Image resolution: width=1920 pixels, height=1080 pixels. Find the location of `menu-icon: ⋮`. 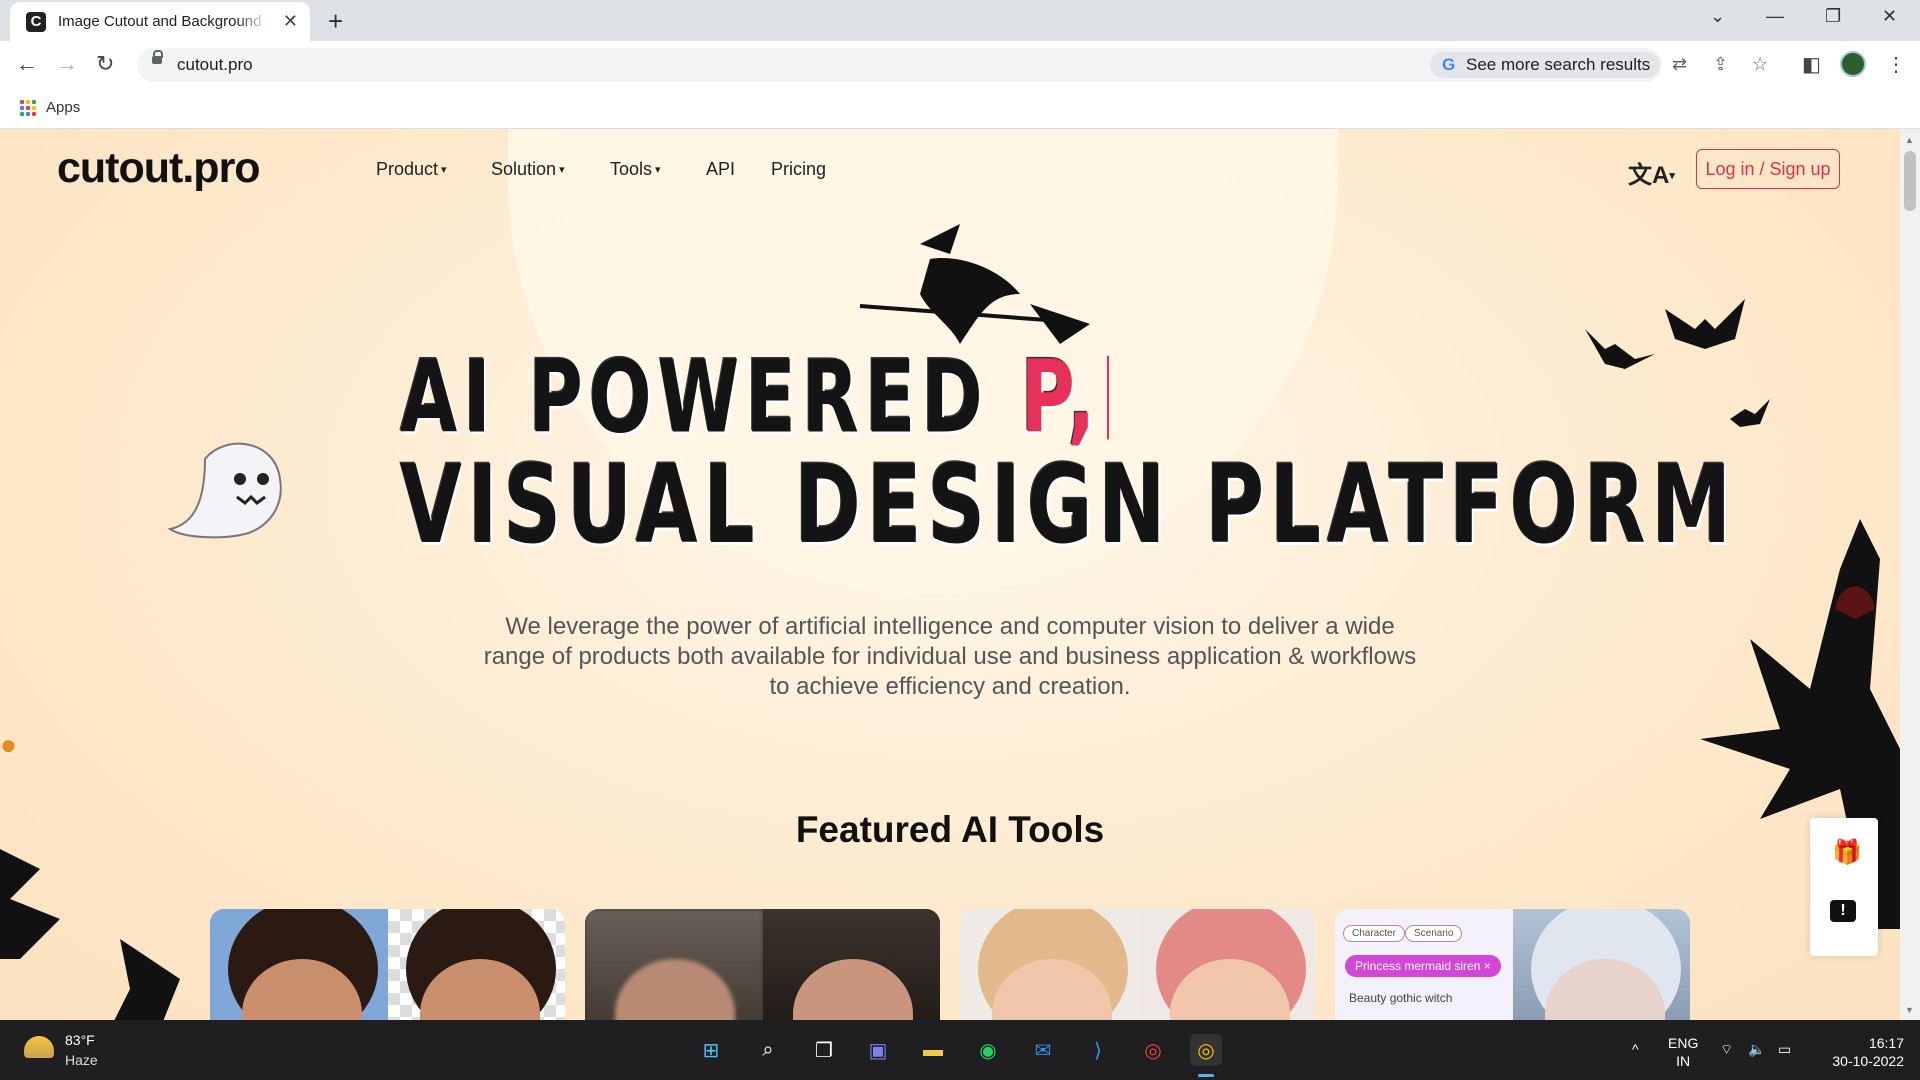

menu-icon: ⋮ is located at coordinates (1896, 64).